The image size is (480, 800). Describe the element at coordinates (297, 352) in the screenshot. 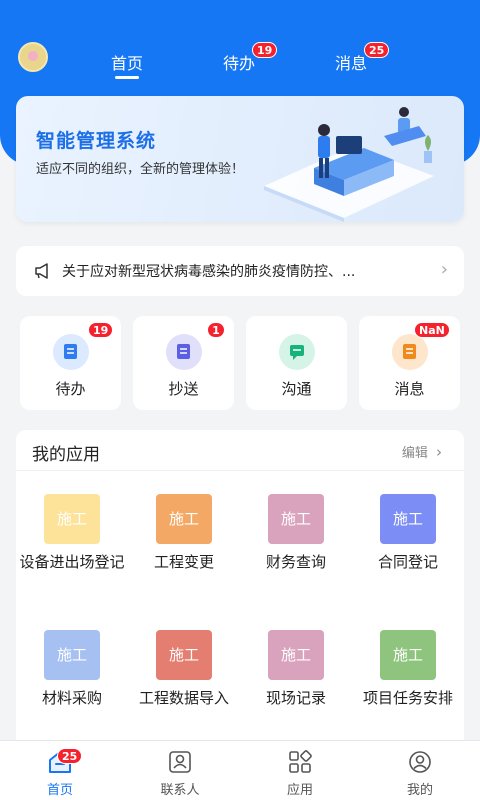

I see `chat-icon` at that location.